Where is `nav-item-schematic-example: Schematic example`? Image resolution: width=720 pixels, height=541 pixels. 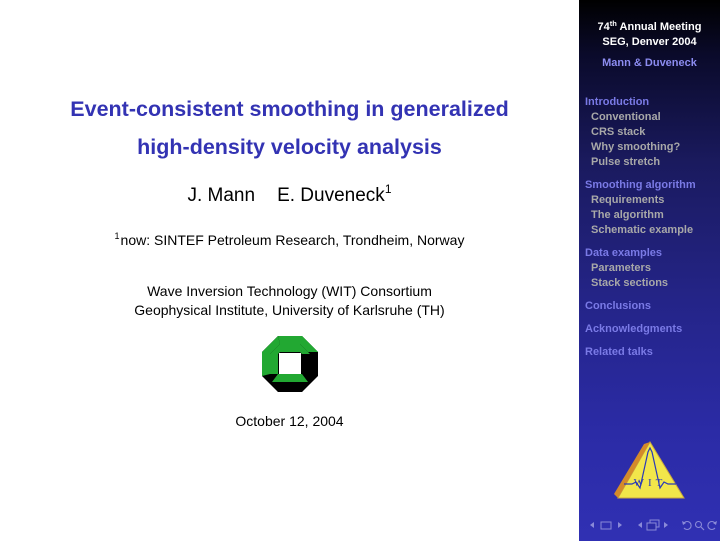 nav-item-schematic-example: Schematic example is located at coordinates (652, 230).